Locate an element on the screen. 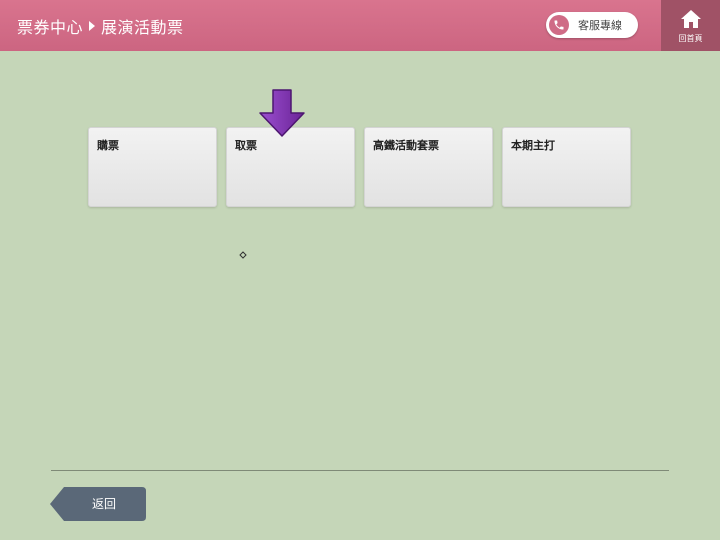 The height and width of the screenshot is (540, 720). phone-icon is located at coordinates (559, 25).